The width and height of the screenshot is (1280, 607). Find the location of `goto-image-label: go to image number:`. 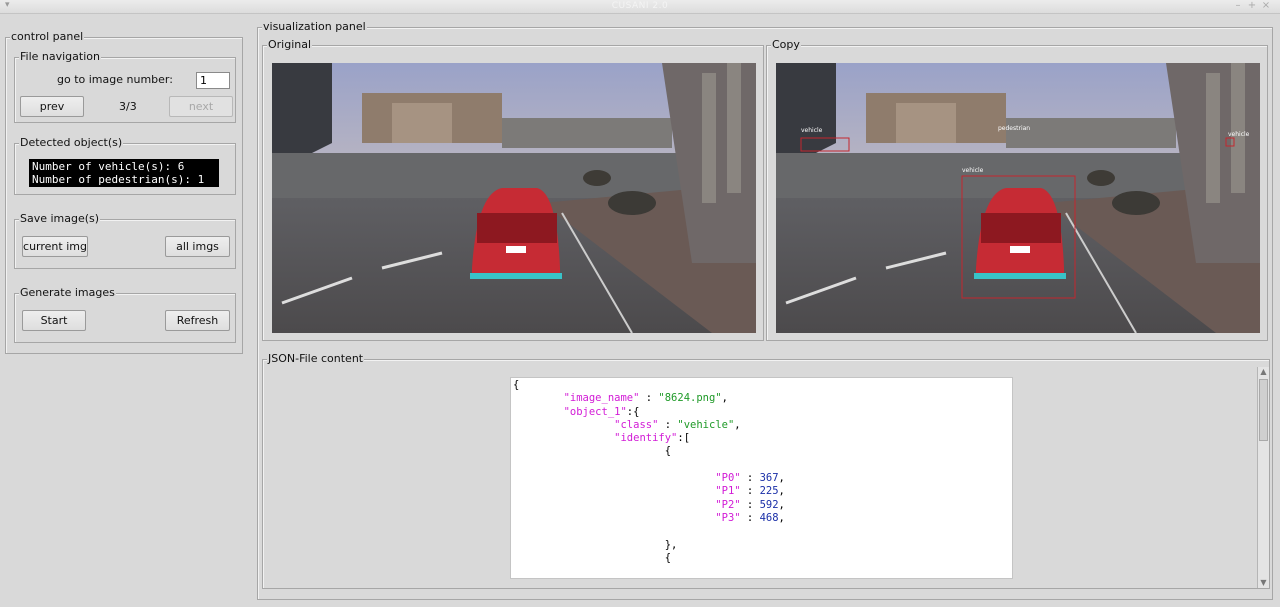

goto-image-label: go to image number: is located at coordinates (115, 79).